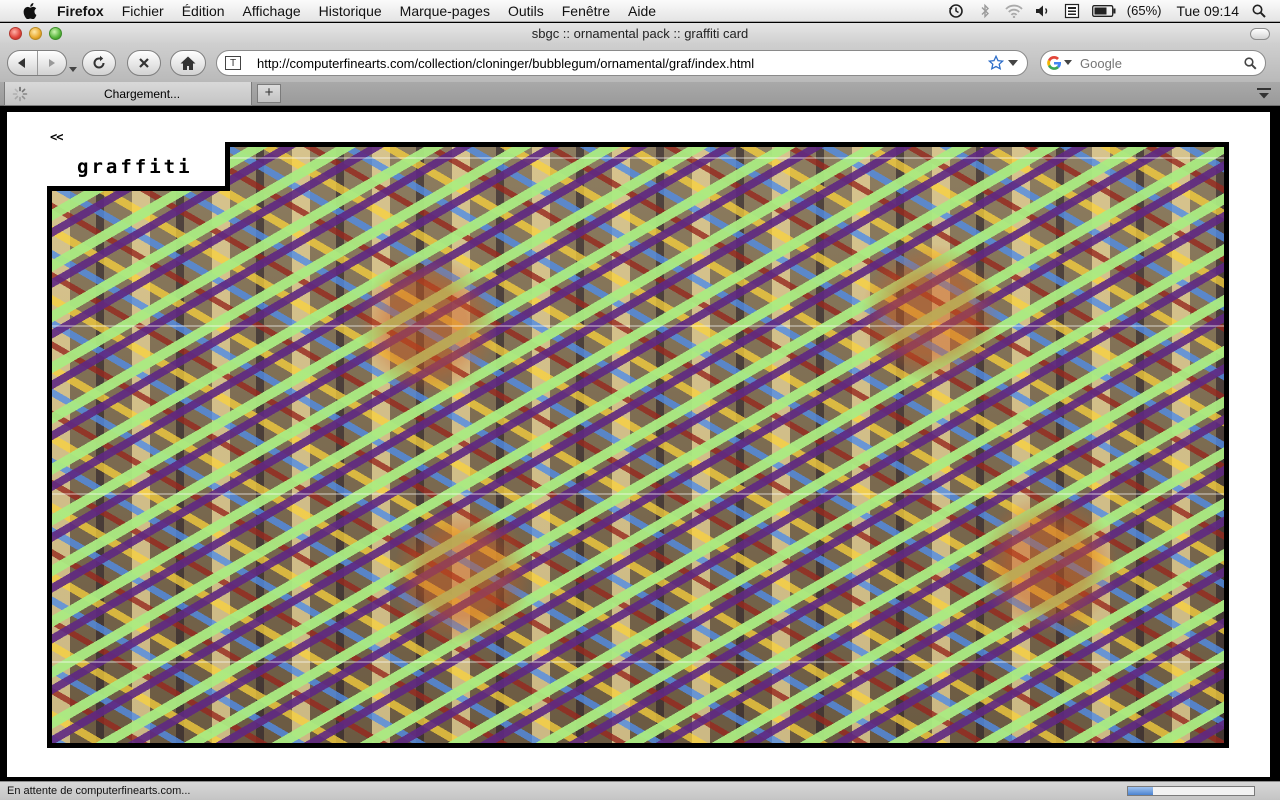  Describe the element at coordinates (73, 69) in the screenshot. I see `history-dropdown-icon` at that location.